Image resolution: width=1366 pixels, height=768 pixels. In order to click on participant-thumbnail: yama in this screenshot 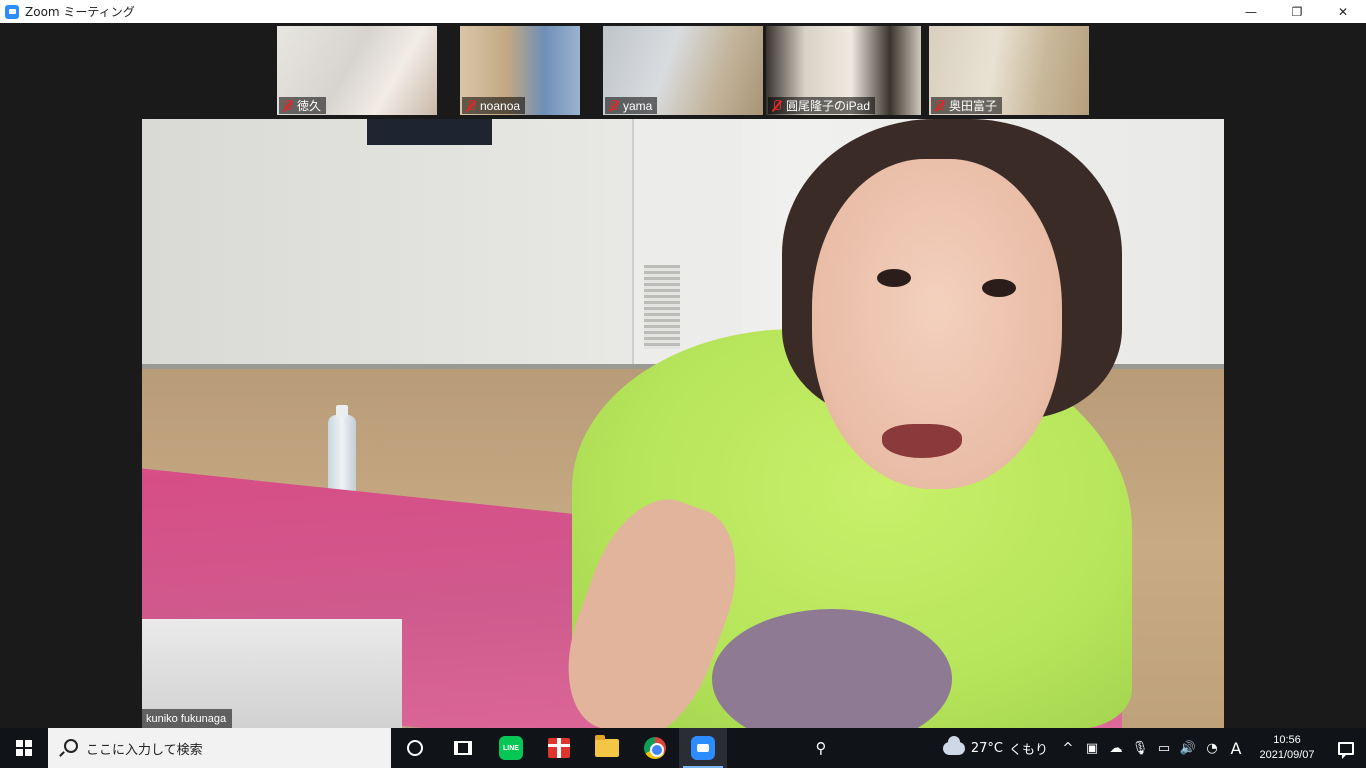, I will do `click(683, 70)`.